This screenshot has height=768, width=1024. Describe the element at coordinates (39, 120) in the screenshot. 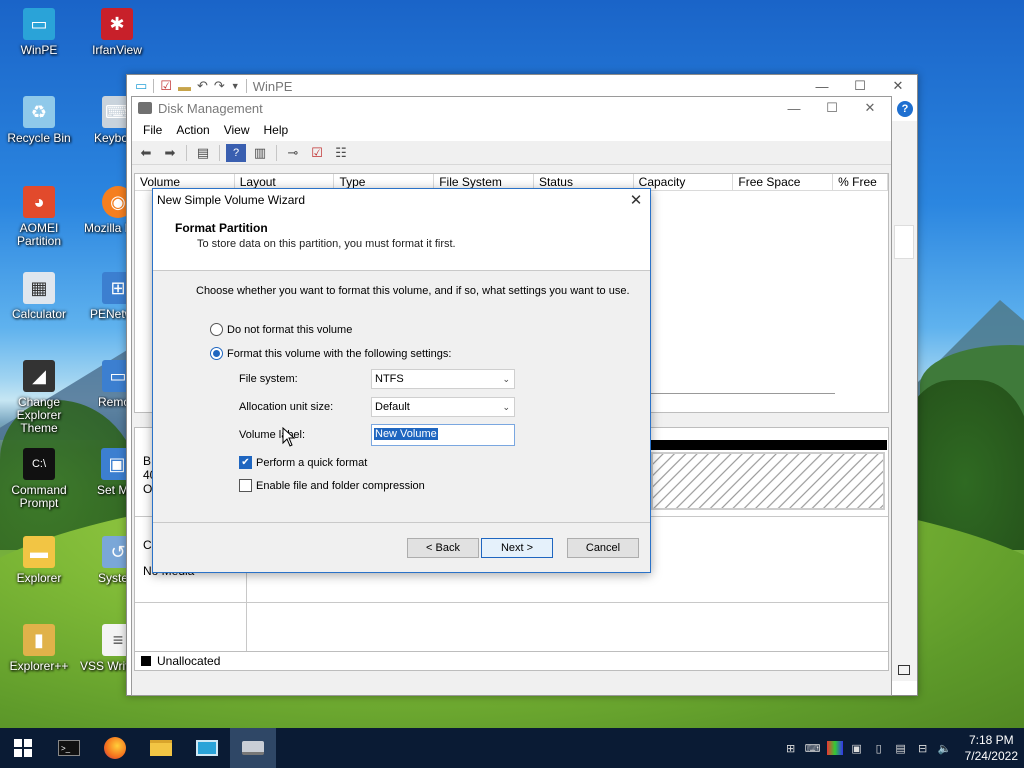

I see `desktop-icon-recycle-bin: ♻ Recycle Bin` at that location.